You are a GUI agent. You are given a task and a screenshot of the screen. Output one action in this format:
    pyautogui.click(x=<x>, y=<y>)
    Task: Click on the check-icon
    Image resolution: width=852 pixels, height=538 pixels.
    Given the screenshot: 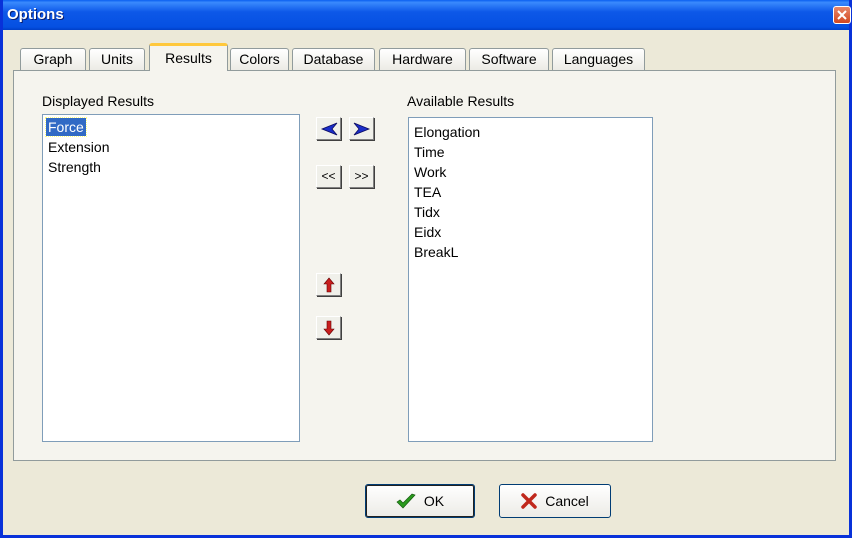 What is the action you would take?
    pyautogui.click(x=406, y=501)
    